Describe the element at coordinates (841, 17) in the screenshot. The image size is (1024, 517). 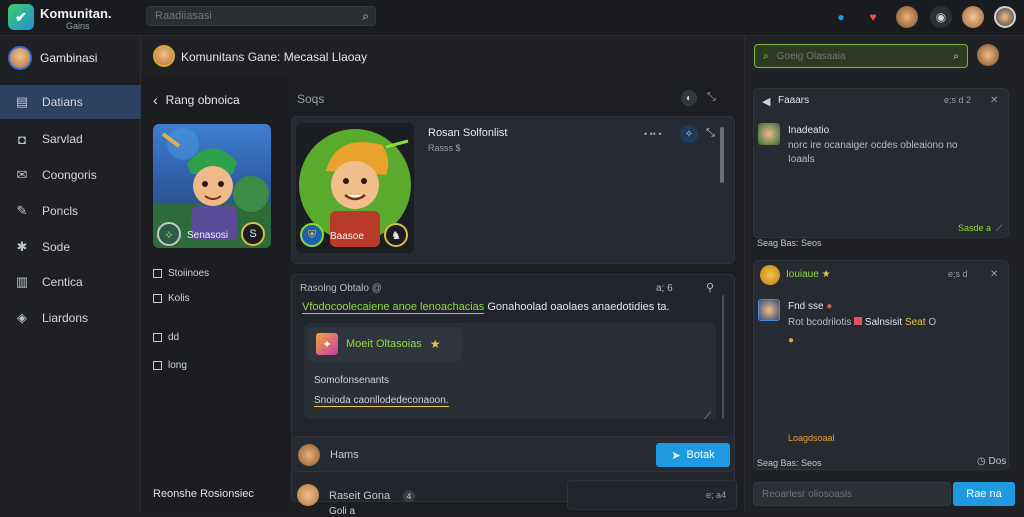
I see `notification-icon: ●` at that location.